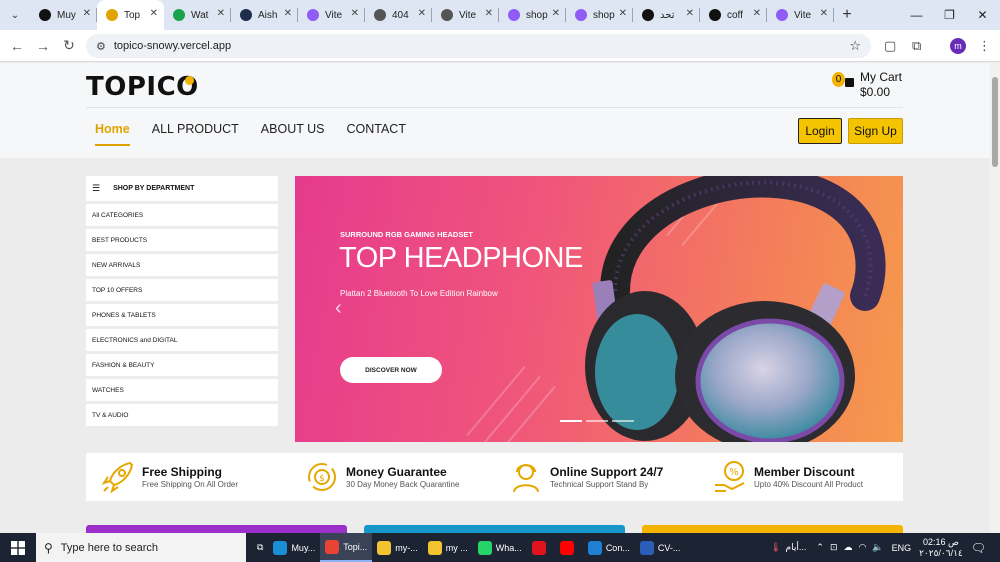 The width and height of the screenshot is (1000, 562). I want to click on windows-start-icon, so click(18, 547).